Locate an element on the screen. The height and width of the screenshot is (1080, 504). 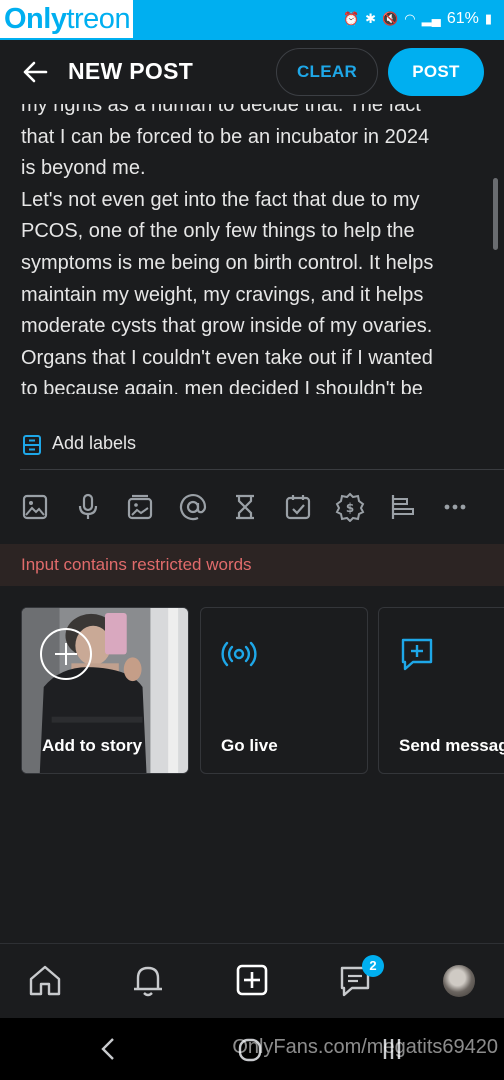
add-story-plus-icon is located at coordinates (66, 654).